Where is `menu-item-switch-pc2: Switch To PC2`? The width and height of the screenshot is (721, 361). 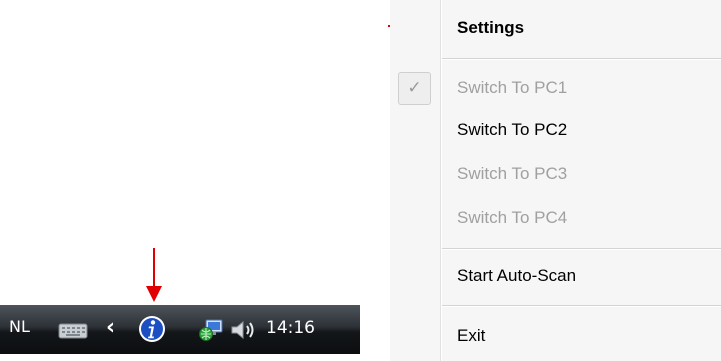
menu-item-switch-pc2: Switch To PC2 is located at coordinates (512, 130).